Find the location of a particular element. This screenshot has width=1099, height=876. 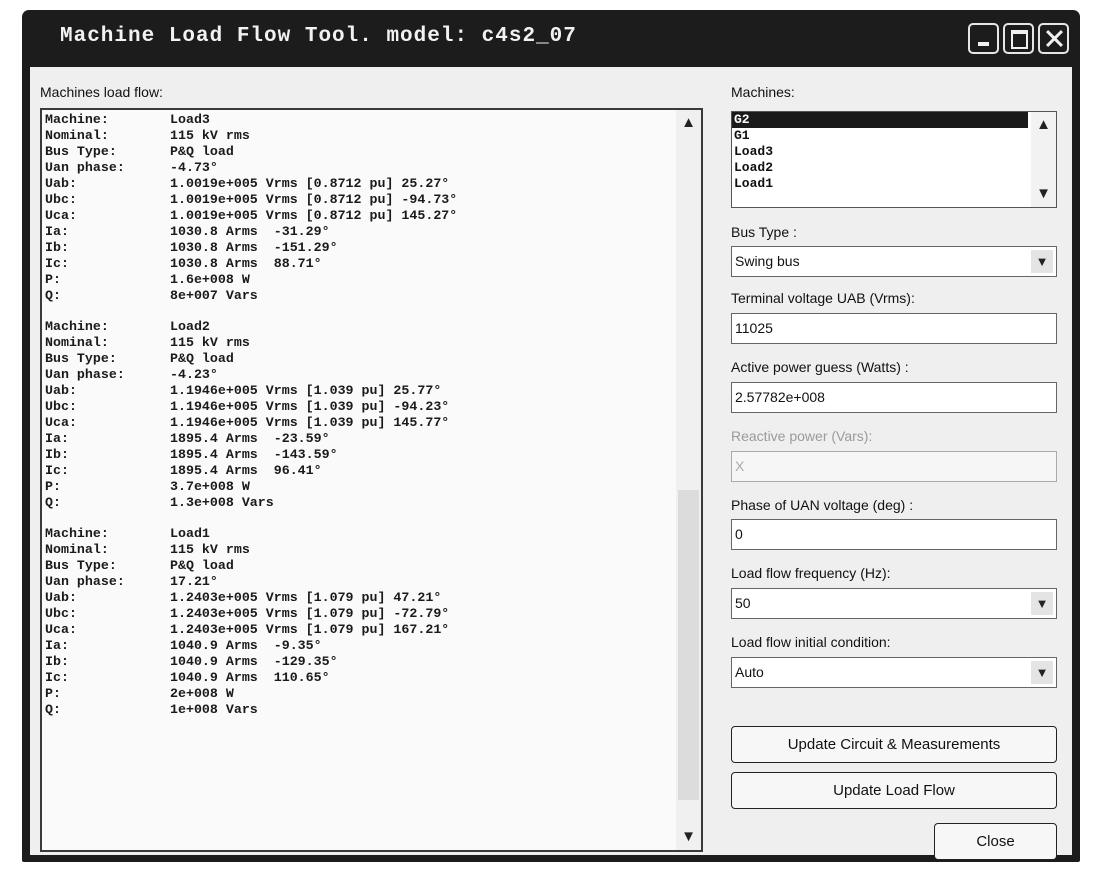

update-load-flow-button: Update Load Flow is located at coordinates (894, 790).